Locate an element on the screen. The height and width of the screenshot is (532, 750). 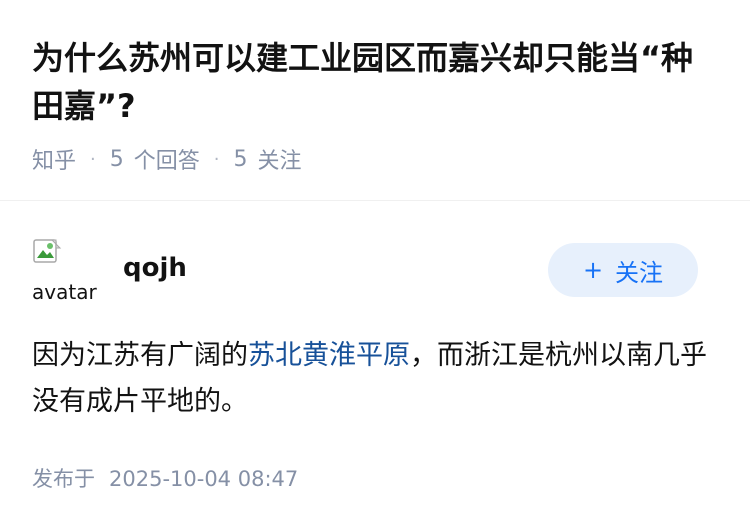
publish-info: 发布于 2025-10-04 08:47 is located at coordinates (165, 478).